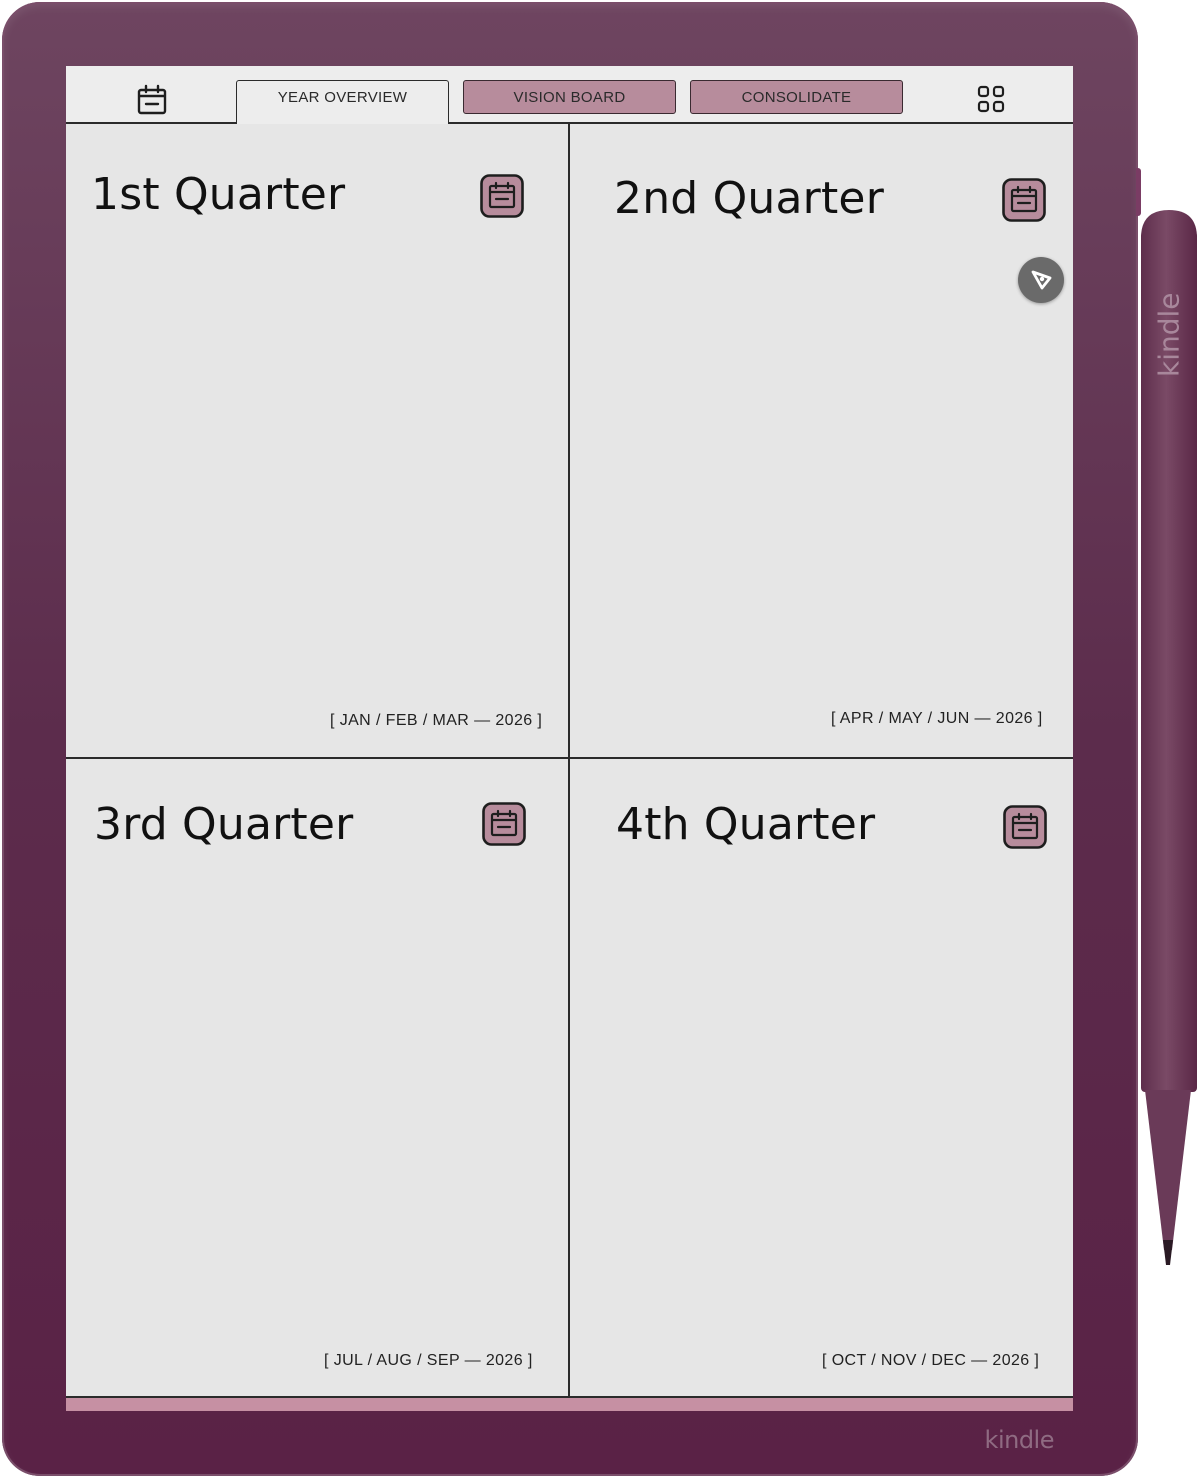 Image resolution: width=1200 pixels, height=1479 pixels. I want to click on floating-toolbar-button, so click(1041, 280).